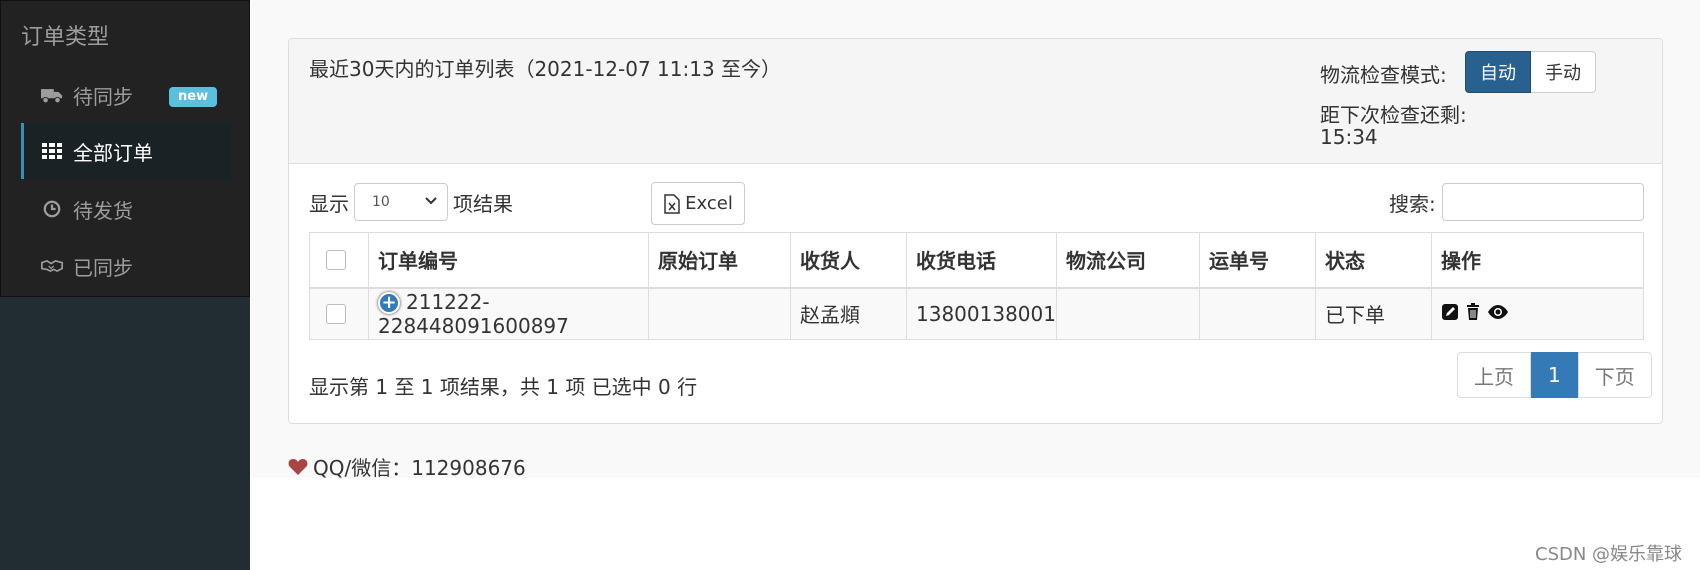  I want to click on panel-title: 最近30天内的订单列表（2021-12-07 11:13 至今）, so click(545, 69).